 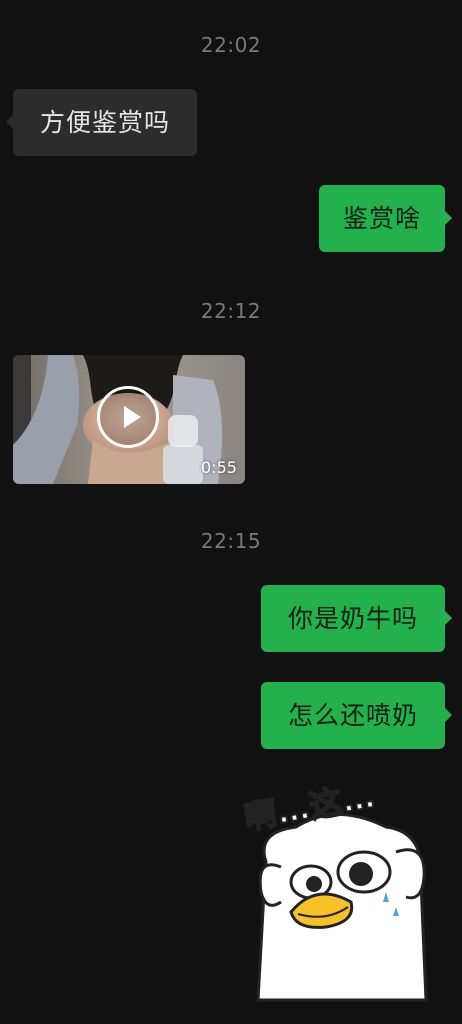 What do you see at coordinates (231, 45) in the screenshot?
I see `timestamp: 22:02` at bounding box center [231, 45].